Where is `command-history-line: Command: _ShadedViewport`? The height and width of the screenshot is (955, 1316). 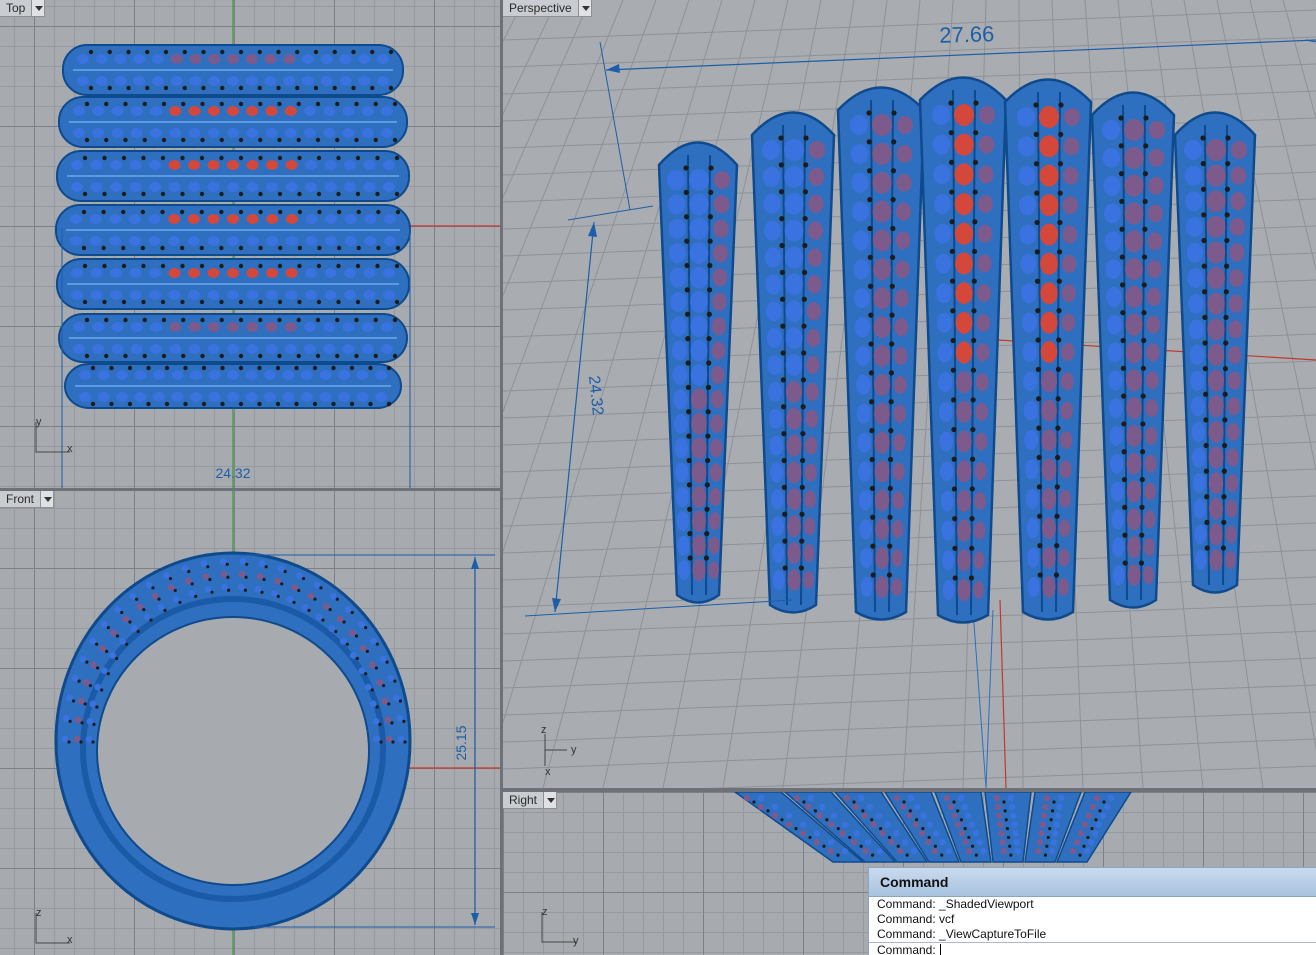 command-history-line: Command: _ShadedViewport is located at coordinates (955, 904).